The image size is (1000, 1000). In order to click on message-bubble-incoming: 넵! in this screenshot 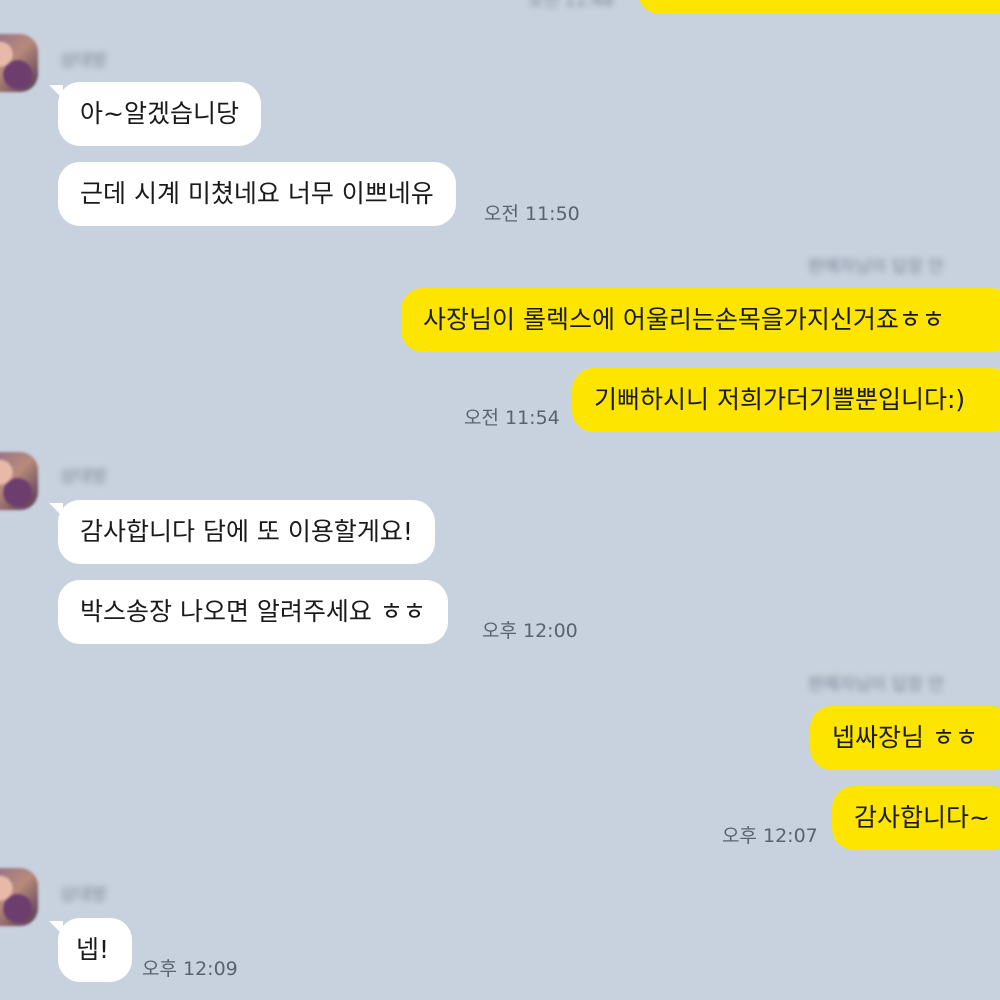, I will do `click(95, 950)`.